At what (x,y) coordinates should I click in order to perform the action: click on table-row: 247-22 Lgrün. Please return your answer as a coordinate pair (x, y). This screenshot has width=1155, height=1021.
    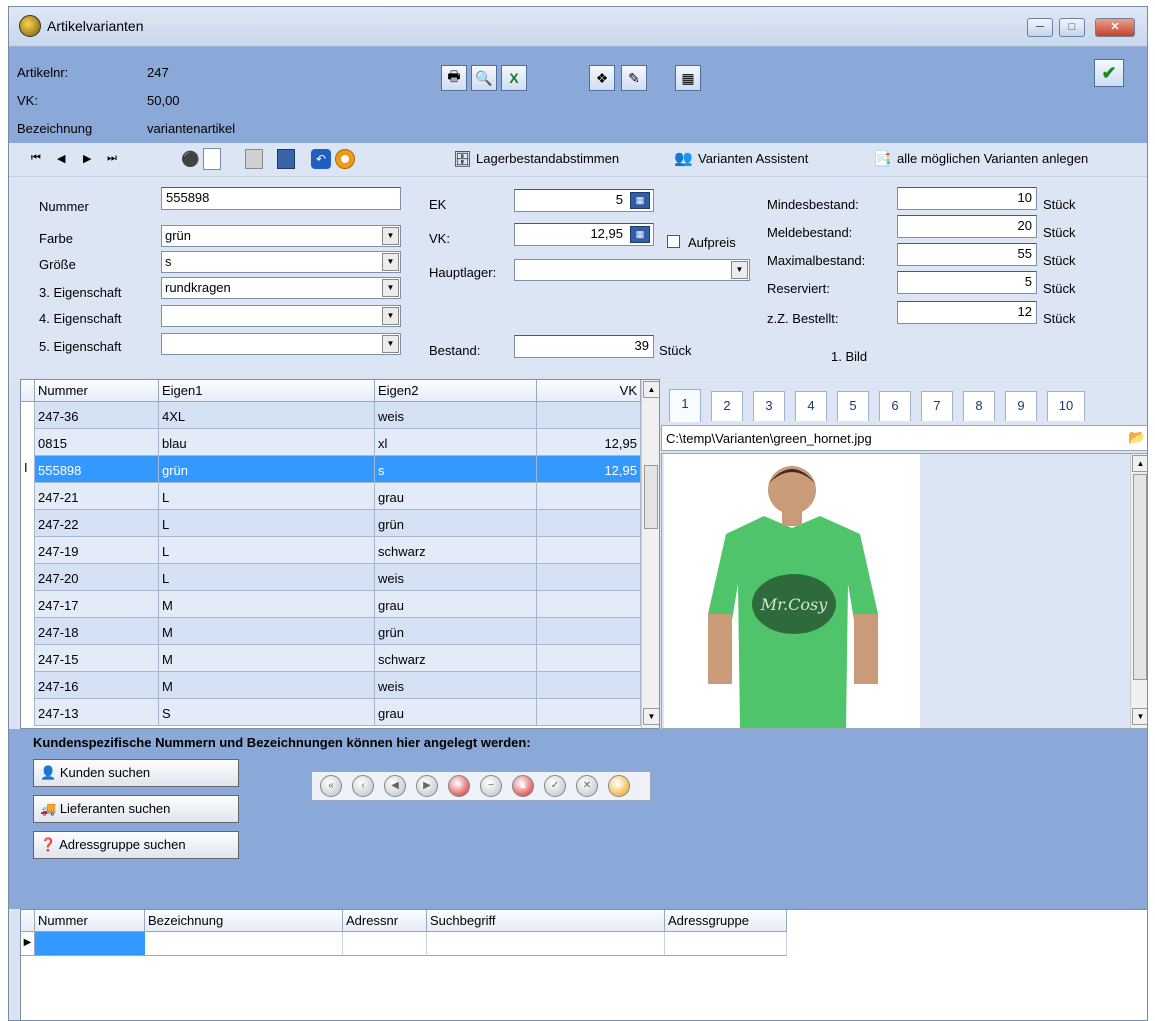
    Looking at the image, I should click on (331, 523).